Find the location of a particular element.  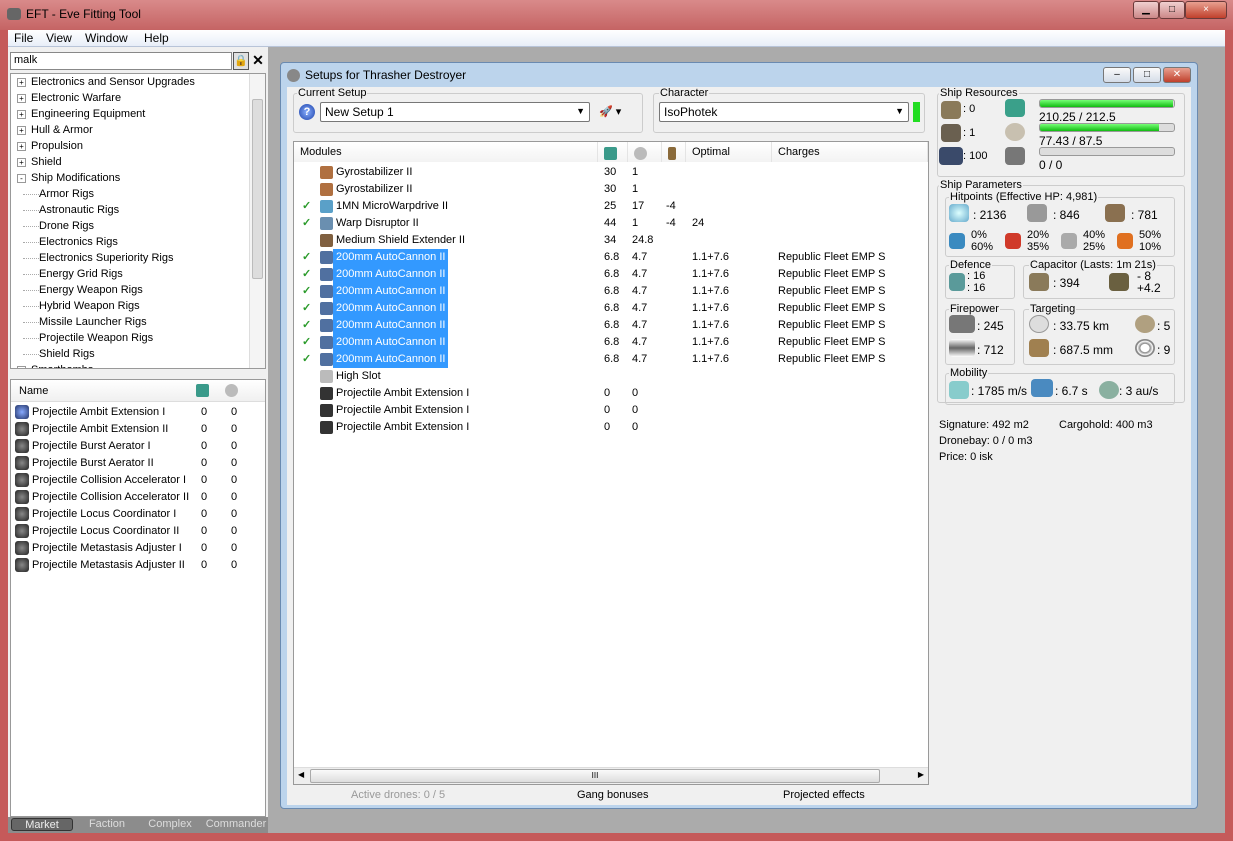

tree-node: Projectile Weapon Rigs is located at coordinates (88, 338).